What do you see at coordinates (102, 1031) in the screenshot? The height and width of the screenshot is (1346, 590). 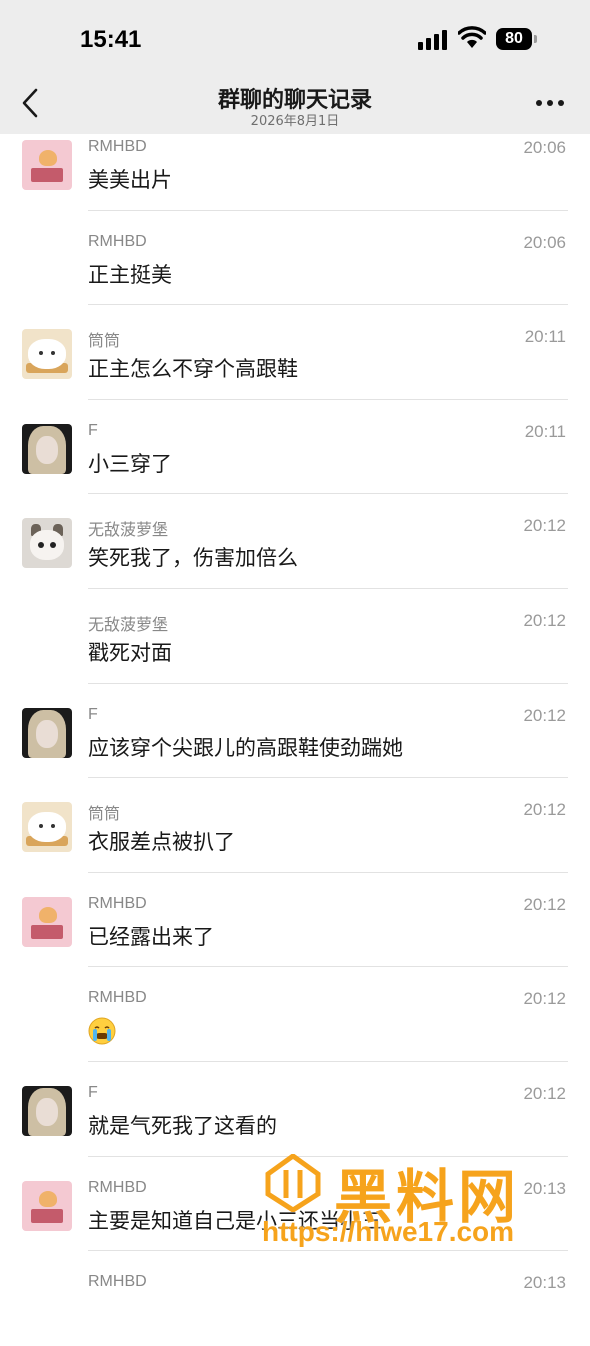 I see `crying-emoji-icon` at bounding box center [102, 1031].